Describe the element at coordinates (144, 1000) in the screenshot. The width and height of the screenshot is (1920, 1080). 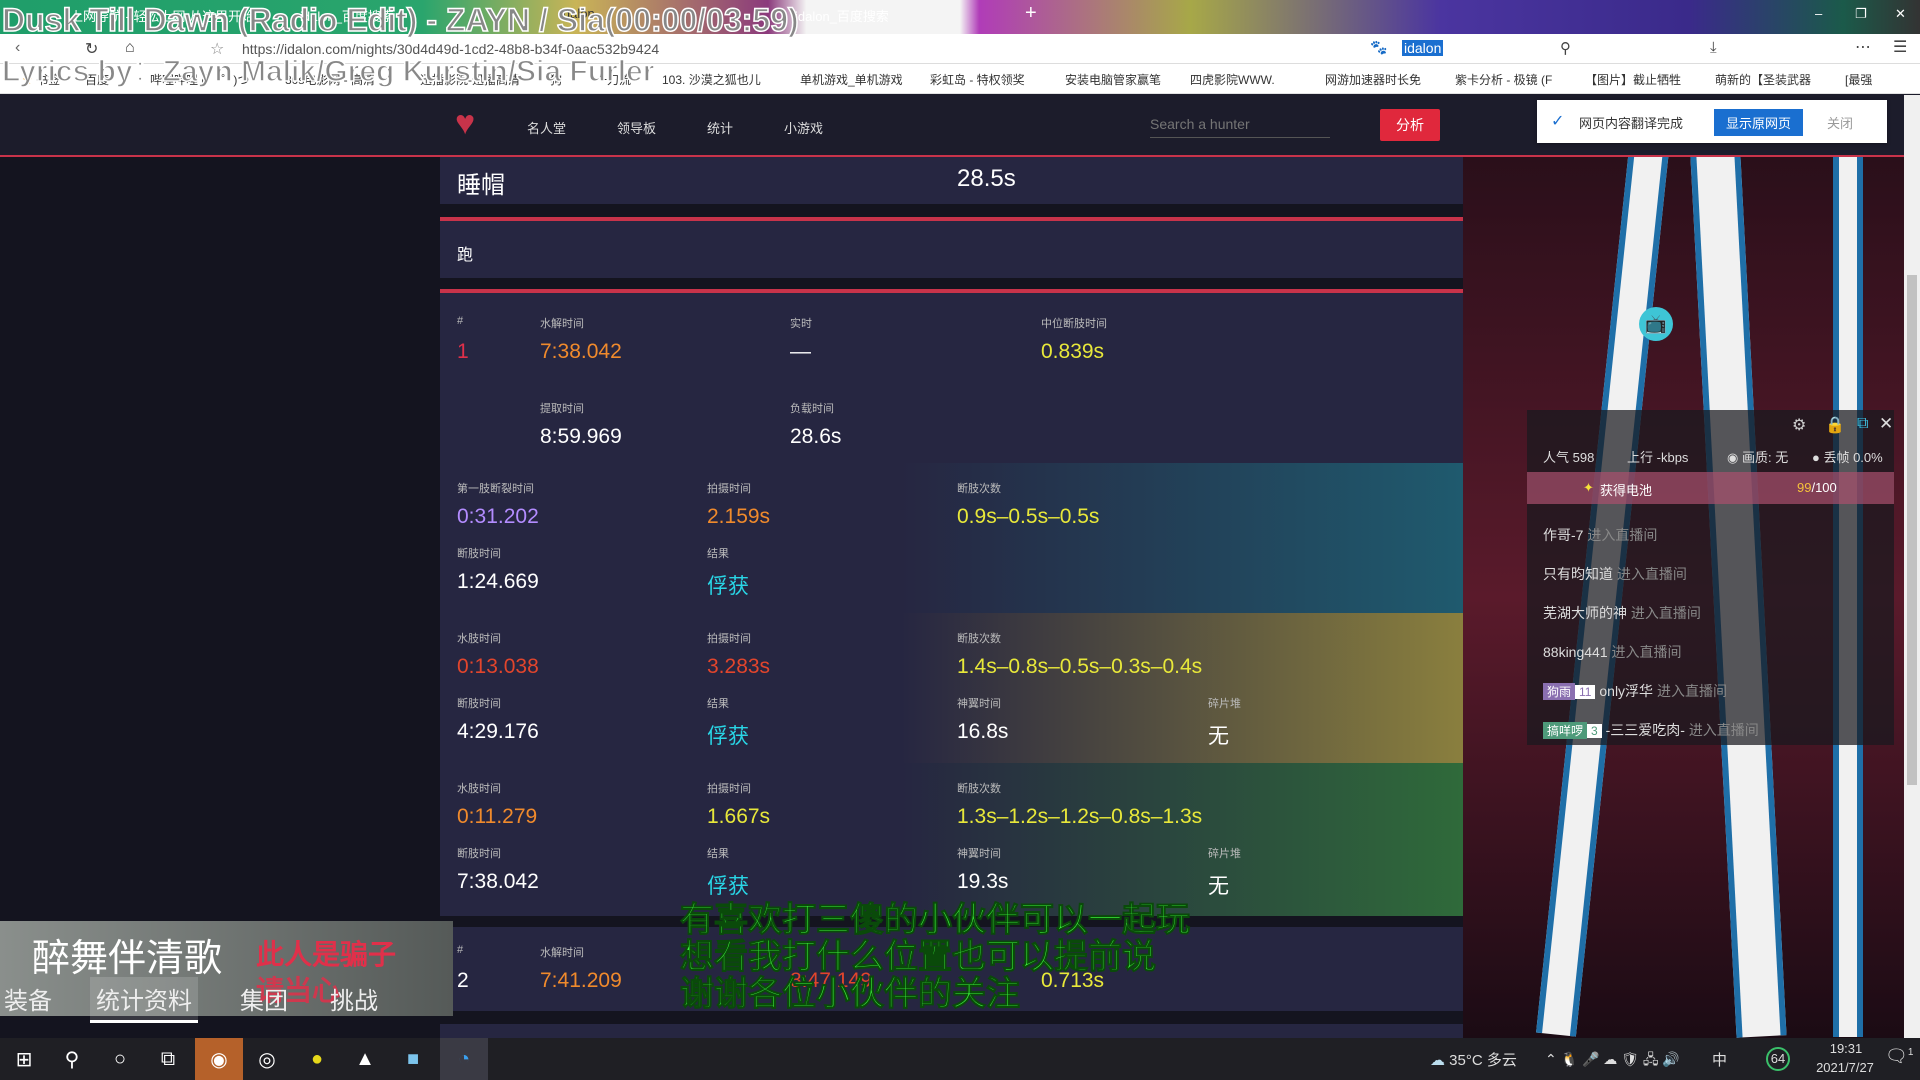
I see `tab-stats: 统计资料` at that location.